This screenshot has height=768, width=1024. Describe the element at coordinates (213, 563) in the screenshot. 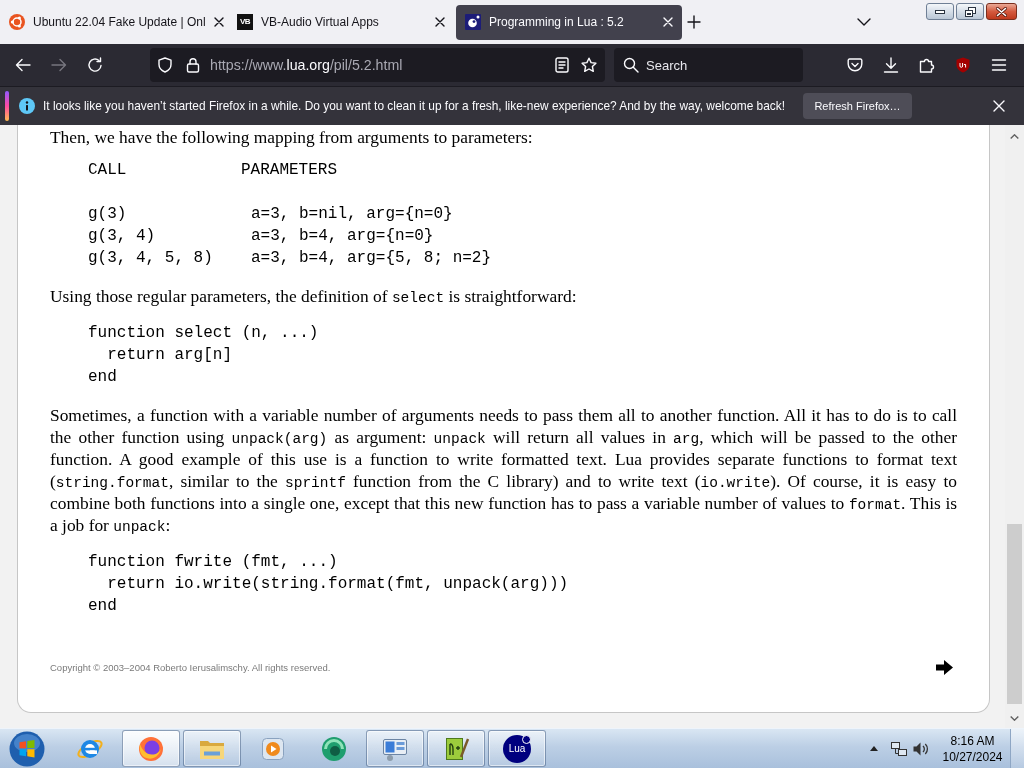

I see `code-line: function fwrite (fmt, ...)` at that location.